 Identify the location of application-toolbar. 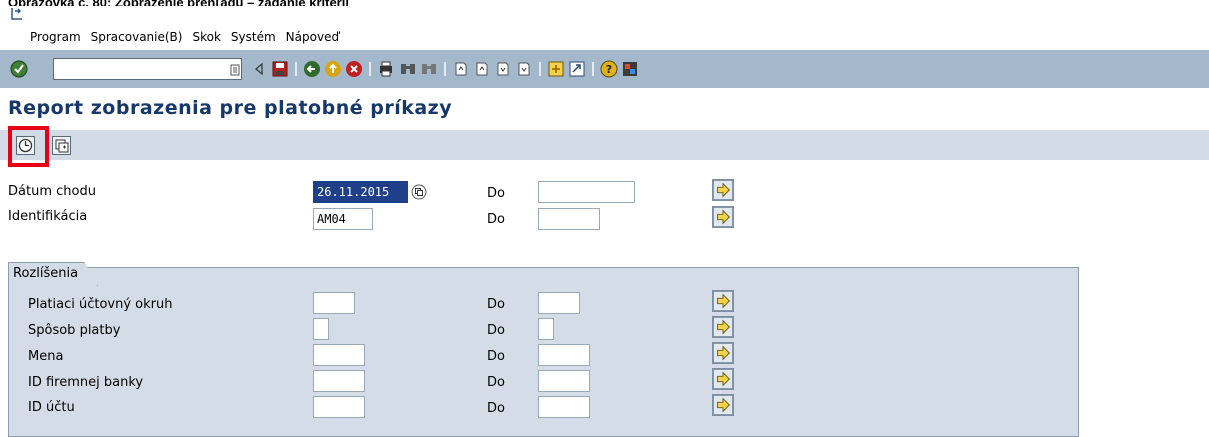
(604, 147).